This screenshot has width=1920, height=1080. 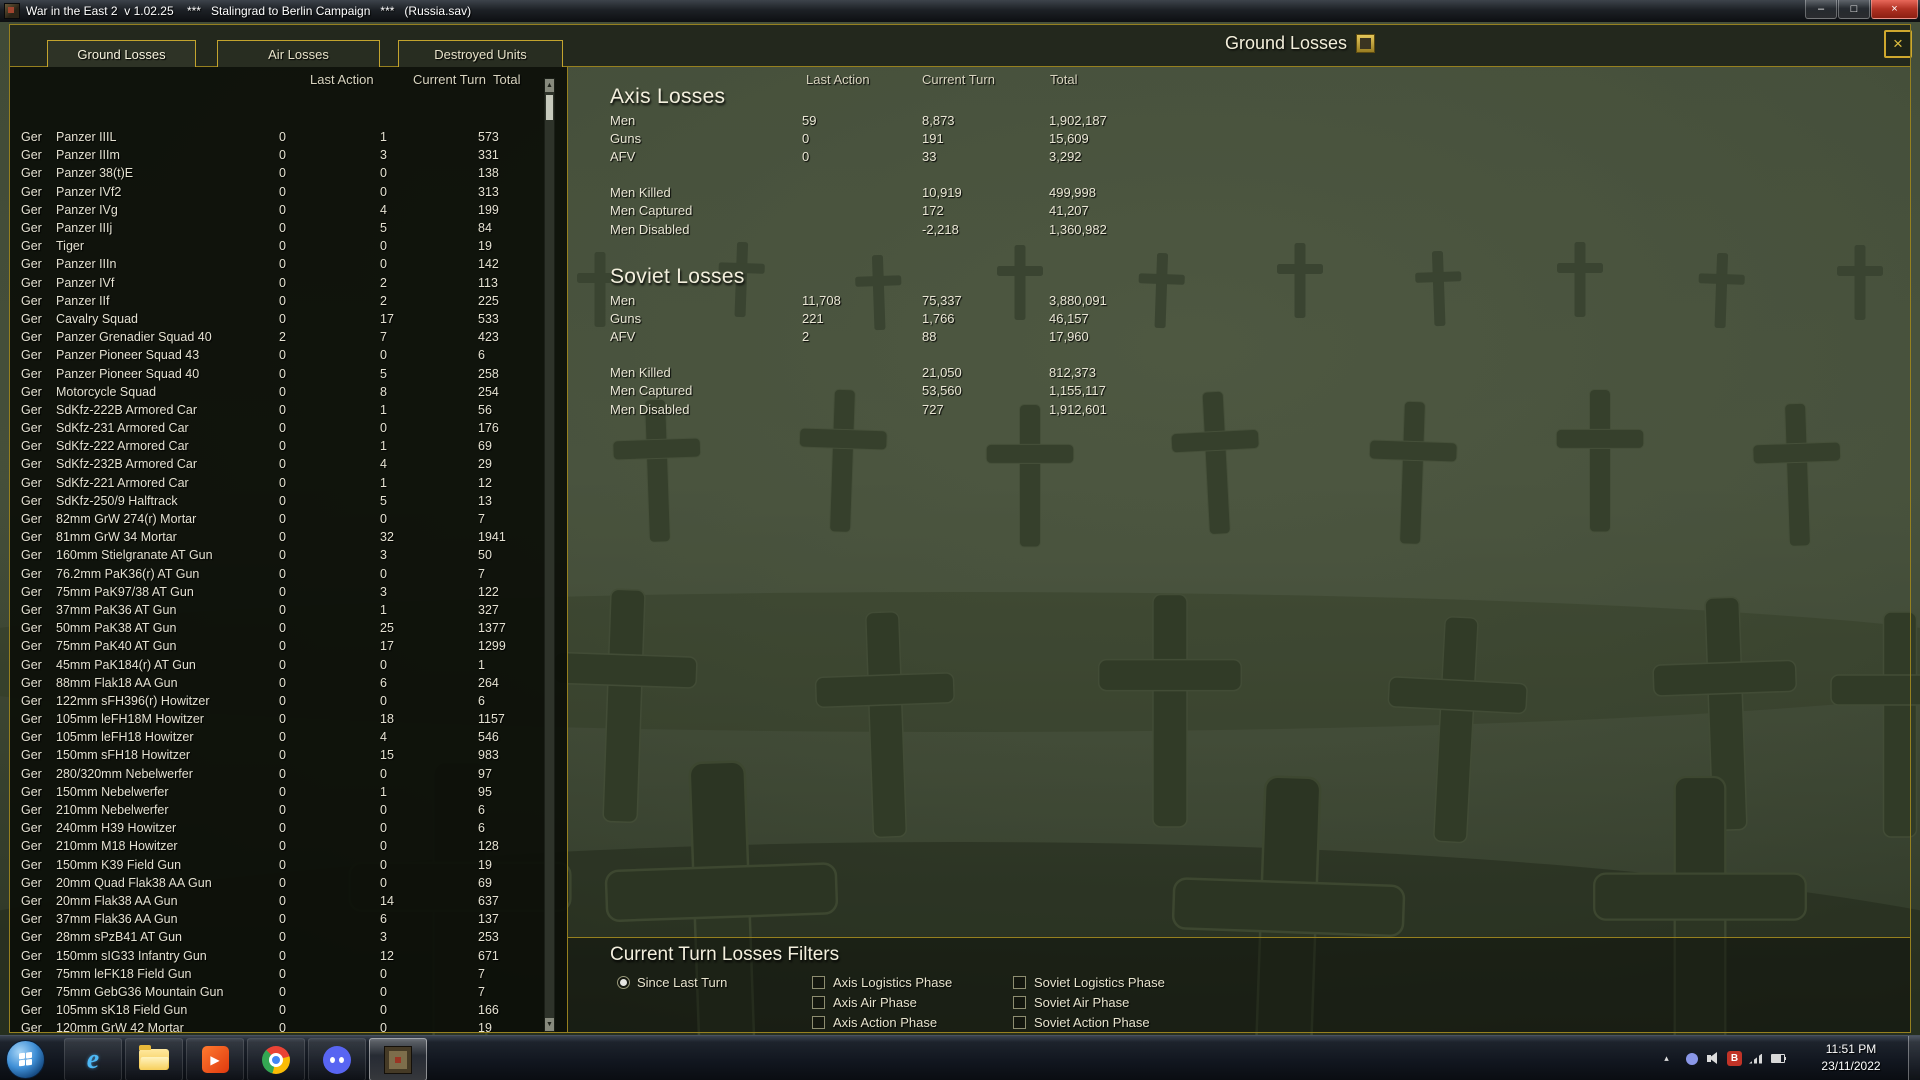 I want to click on unit-name: 210mm Nebelwerfer, so click(x=112, y=810).